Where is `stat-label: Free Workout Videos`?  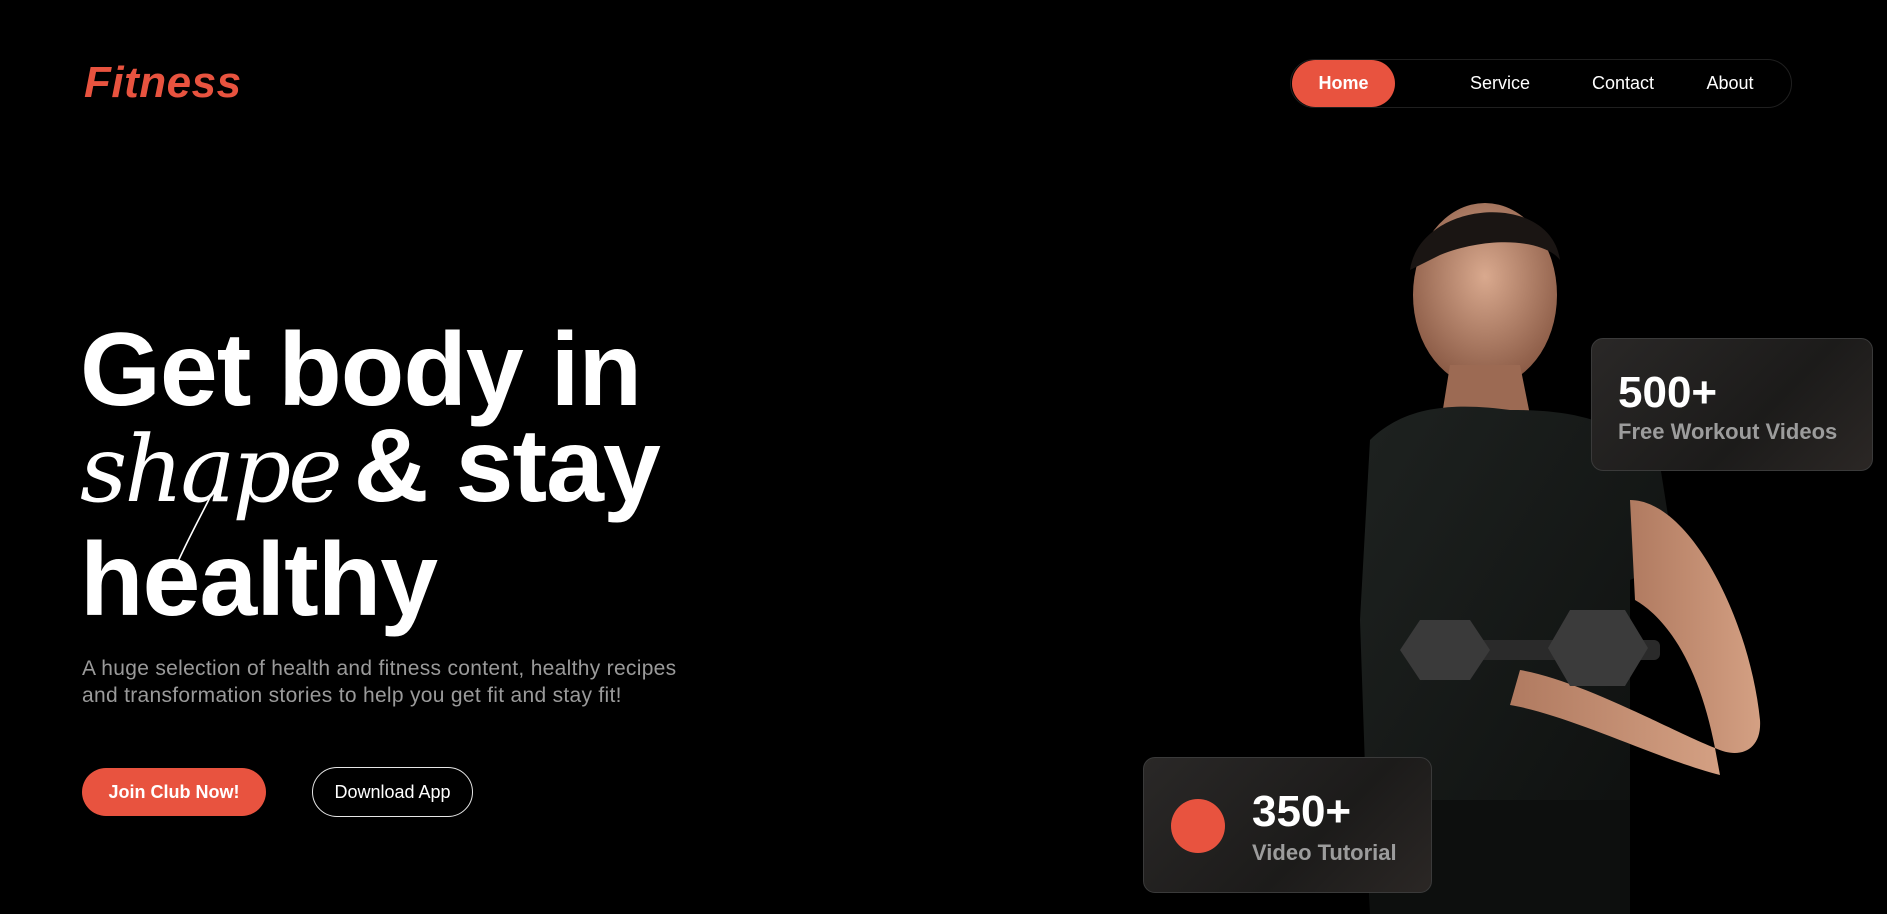 stat-label: Free Workout Videos is located at coordinates (1728, 431).